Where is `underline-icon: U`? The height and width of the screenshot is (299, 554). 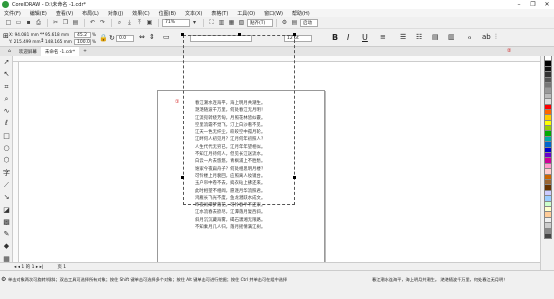 underline-icon: U is located at coordinates (365, 37).